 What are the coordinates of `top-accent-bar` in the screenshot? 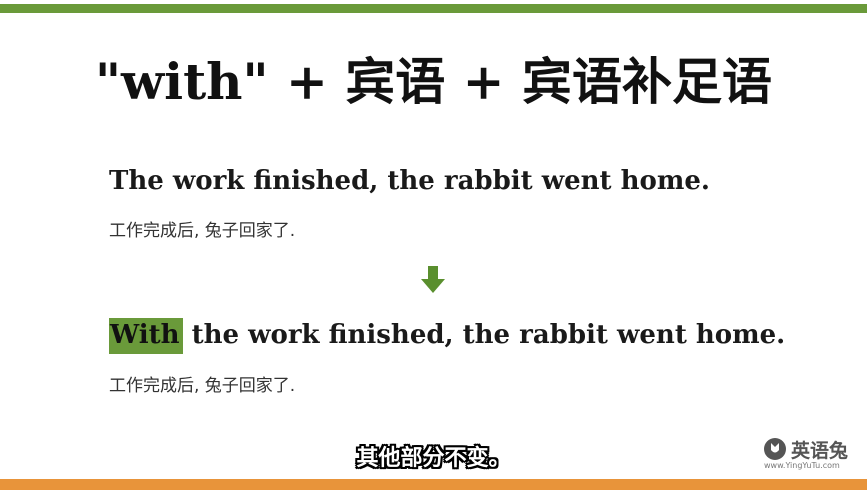 It's located at (433, 8).